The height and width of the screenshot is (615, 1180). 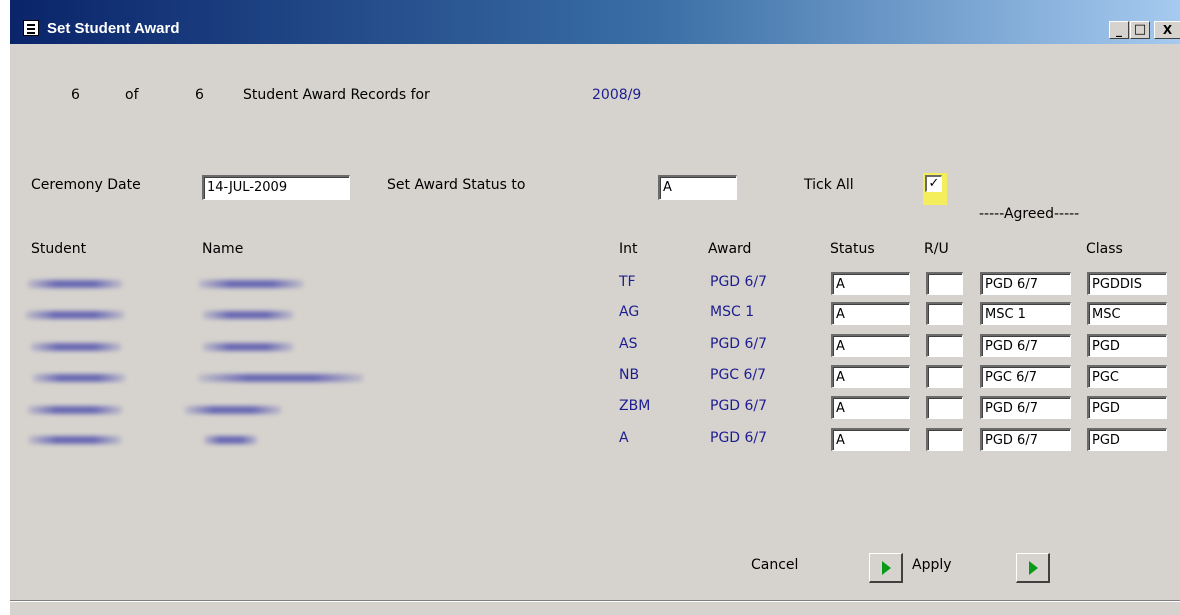 I want to click on row-int: A, so click(x=624, y=438).